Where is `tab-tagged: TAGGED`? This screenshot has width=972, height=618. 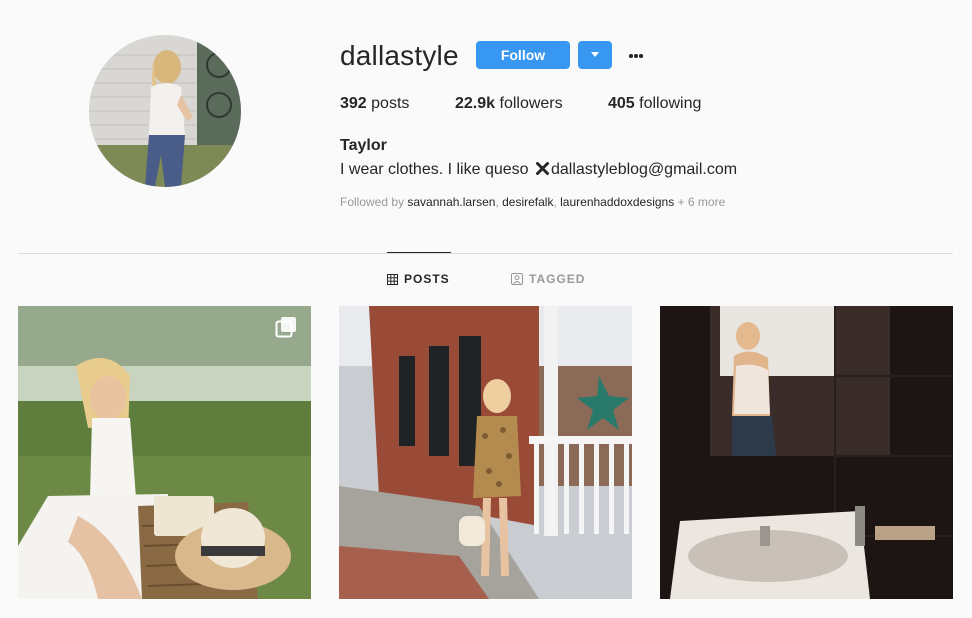
tab-tagged: TAGGED is located at coordinates (548, 279).